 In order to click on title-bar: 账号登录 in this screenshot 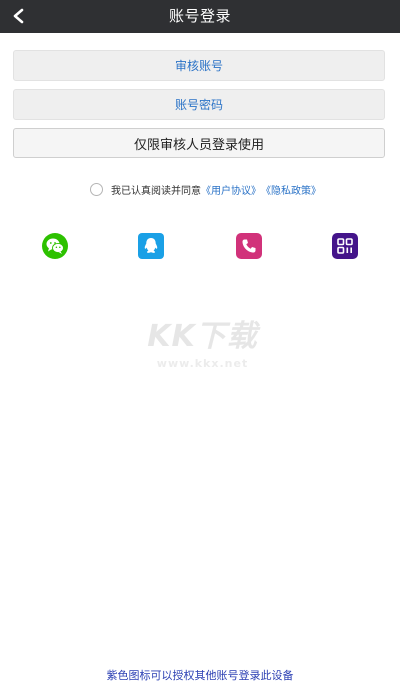, I will do `click(200, 16)`.